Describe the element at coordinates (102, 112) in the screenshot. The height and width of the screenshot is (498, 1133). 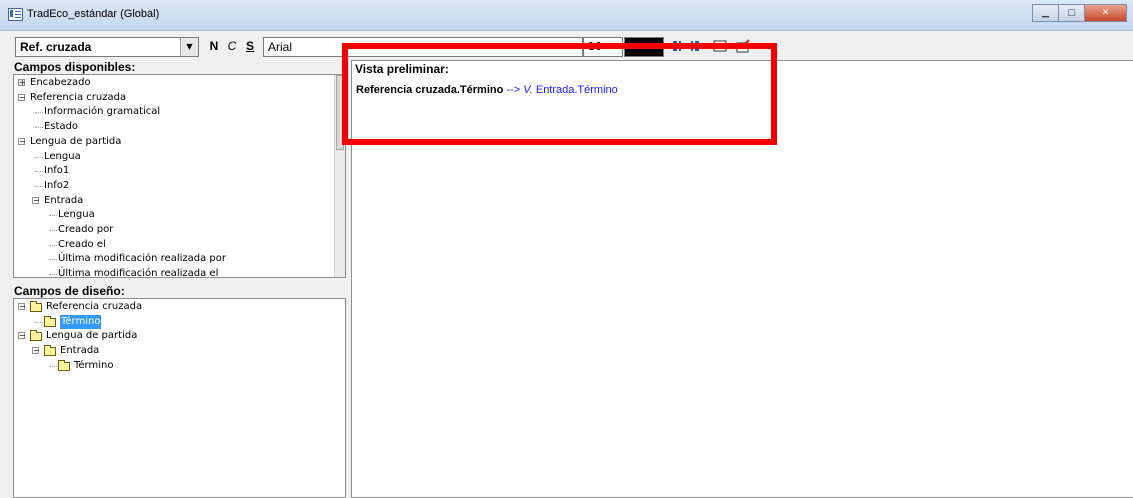
I see `tree-item-label: Información gramatical` at that location.